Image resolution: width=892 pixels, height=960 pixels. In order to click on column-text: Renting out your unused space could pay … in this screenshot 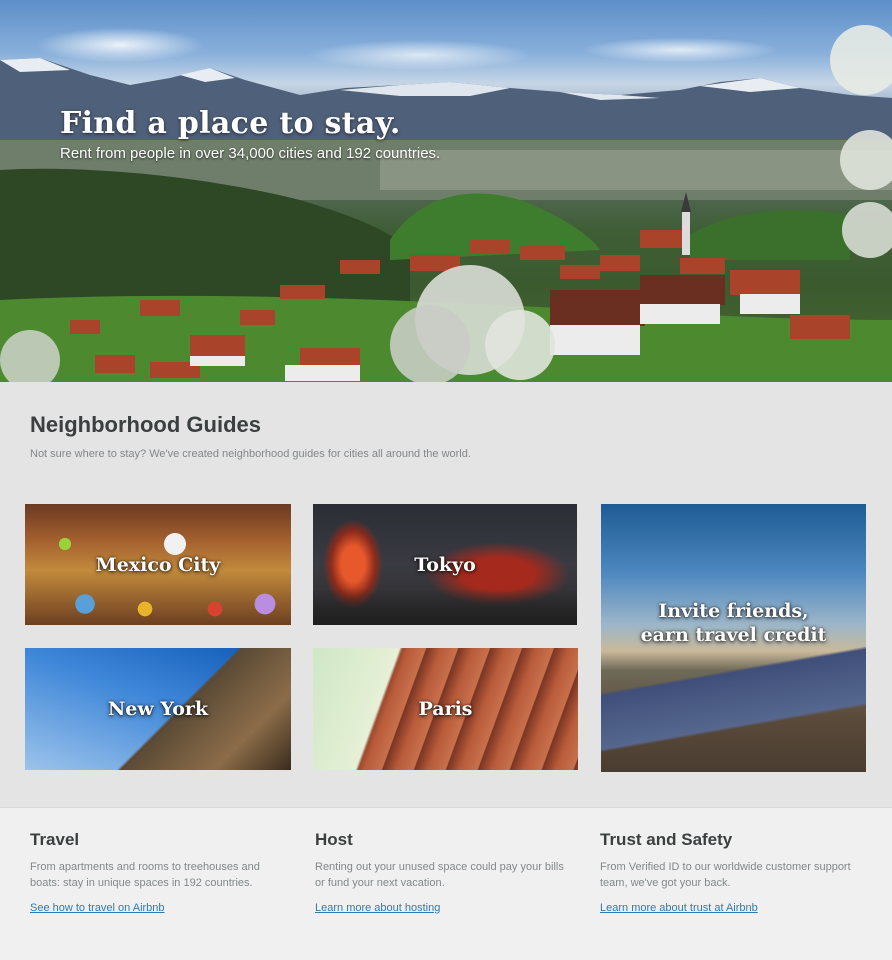, I will do `click(439, 875)`.